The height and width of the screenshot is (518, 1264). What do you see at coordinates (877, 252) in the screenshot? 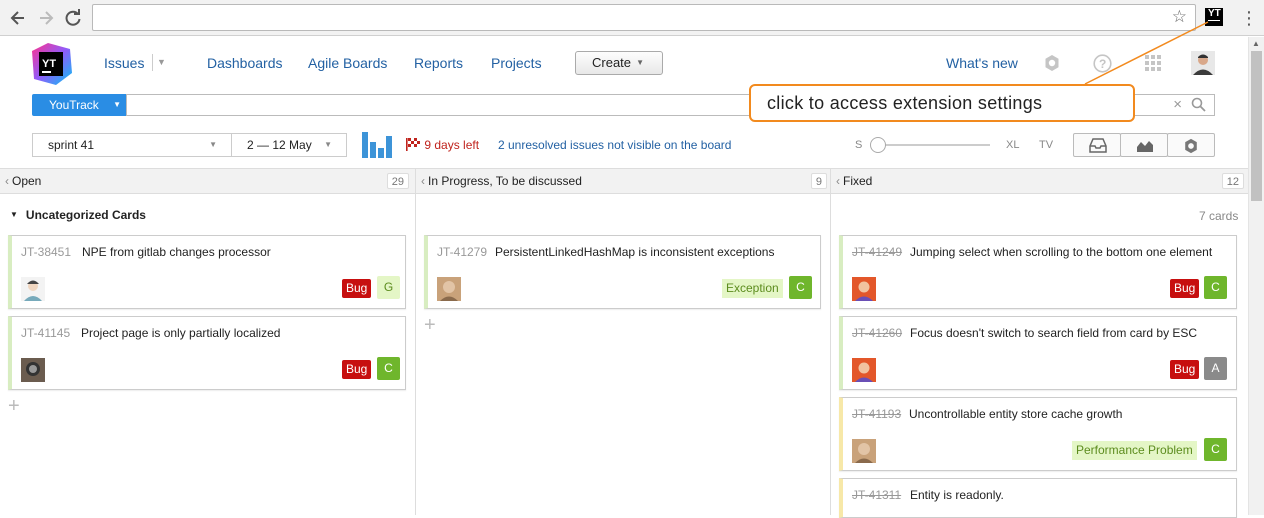
I see `issue-id: JT-41249` at bounding box center [877, 252].